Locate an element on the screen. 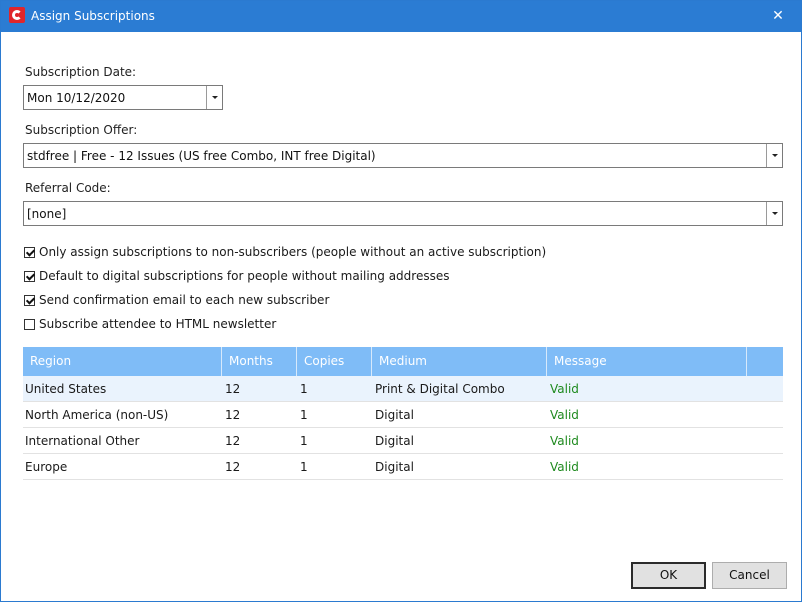 The height and width of the screenshot is (602, 802). option-html-newsletter: Subscribe attendee to HTML newsletter is located at coordinates (150, 324).